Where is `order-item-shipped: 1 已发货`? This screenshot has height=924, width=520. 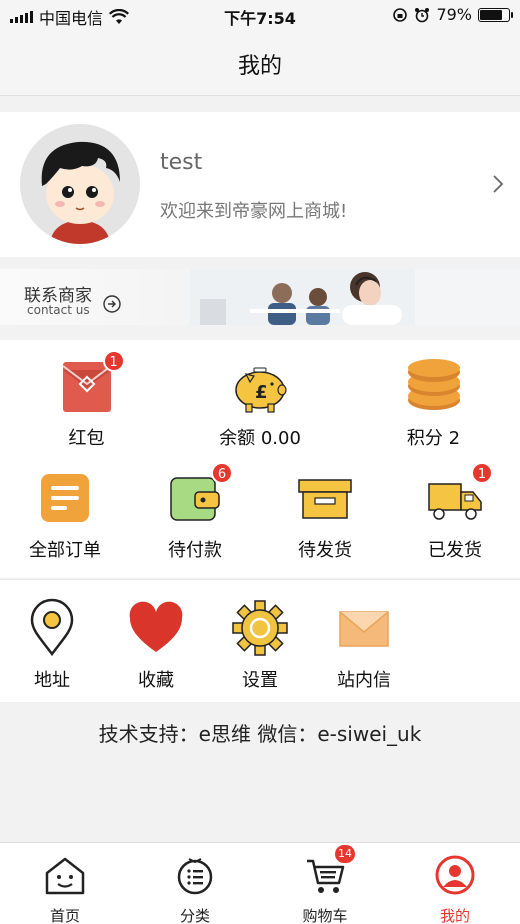
order-item-shipped: 1 已发货 is located at coordinates (455, 512).